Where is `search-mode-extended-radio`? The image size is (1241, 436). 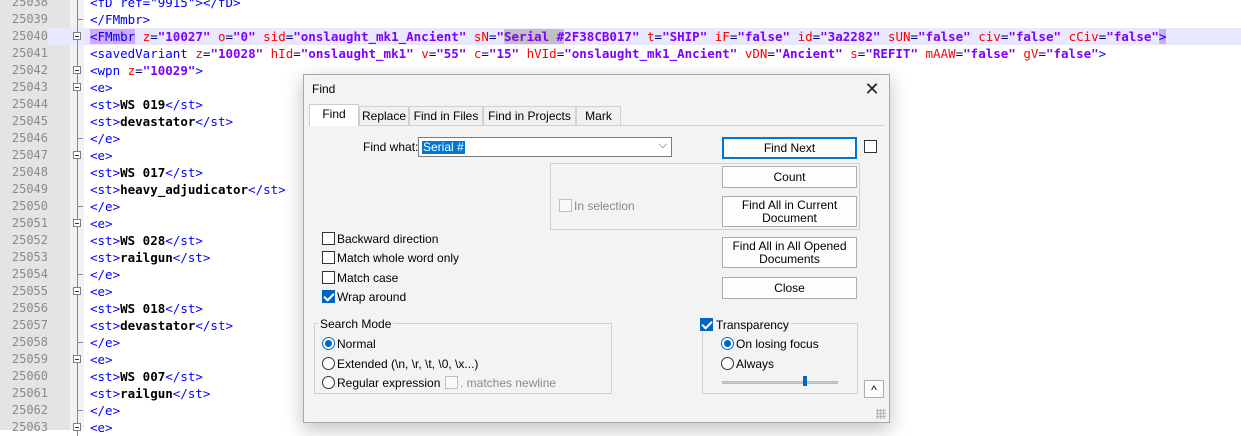
search-mode-extended-radio is located at coordinates (328, 363).